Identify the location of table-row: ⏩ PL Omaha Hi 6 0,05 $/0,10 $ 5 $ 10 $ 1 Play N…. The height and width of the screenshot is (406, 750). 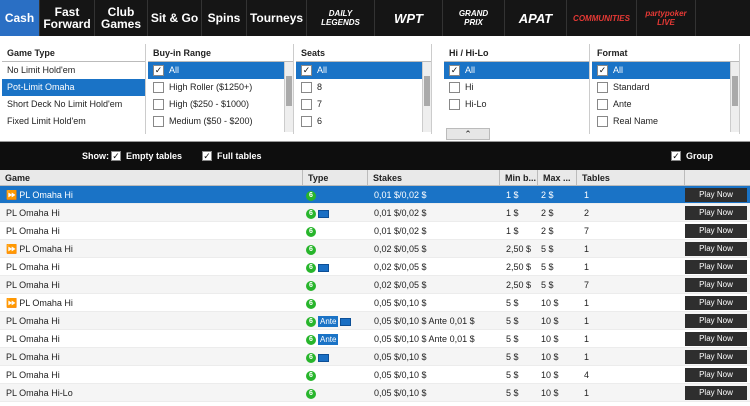
(375, 303).